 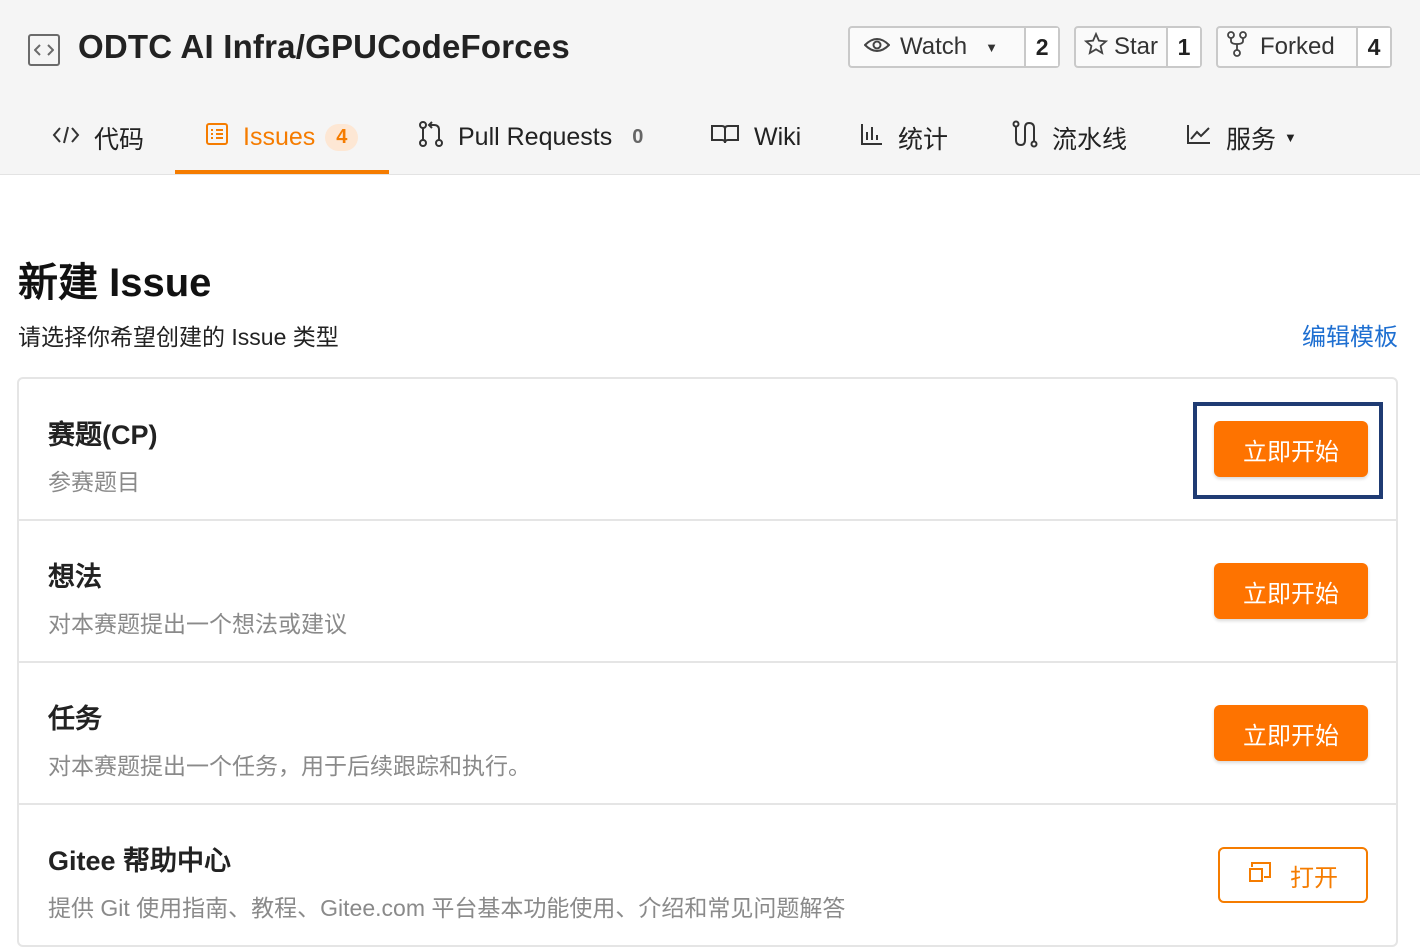 I want to click on line-chart-icon, so click(x=1199, y=137).